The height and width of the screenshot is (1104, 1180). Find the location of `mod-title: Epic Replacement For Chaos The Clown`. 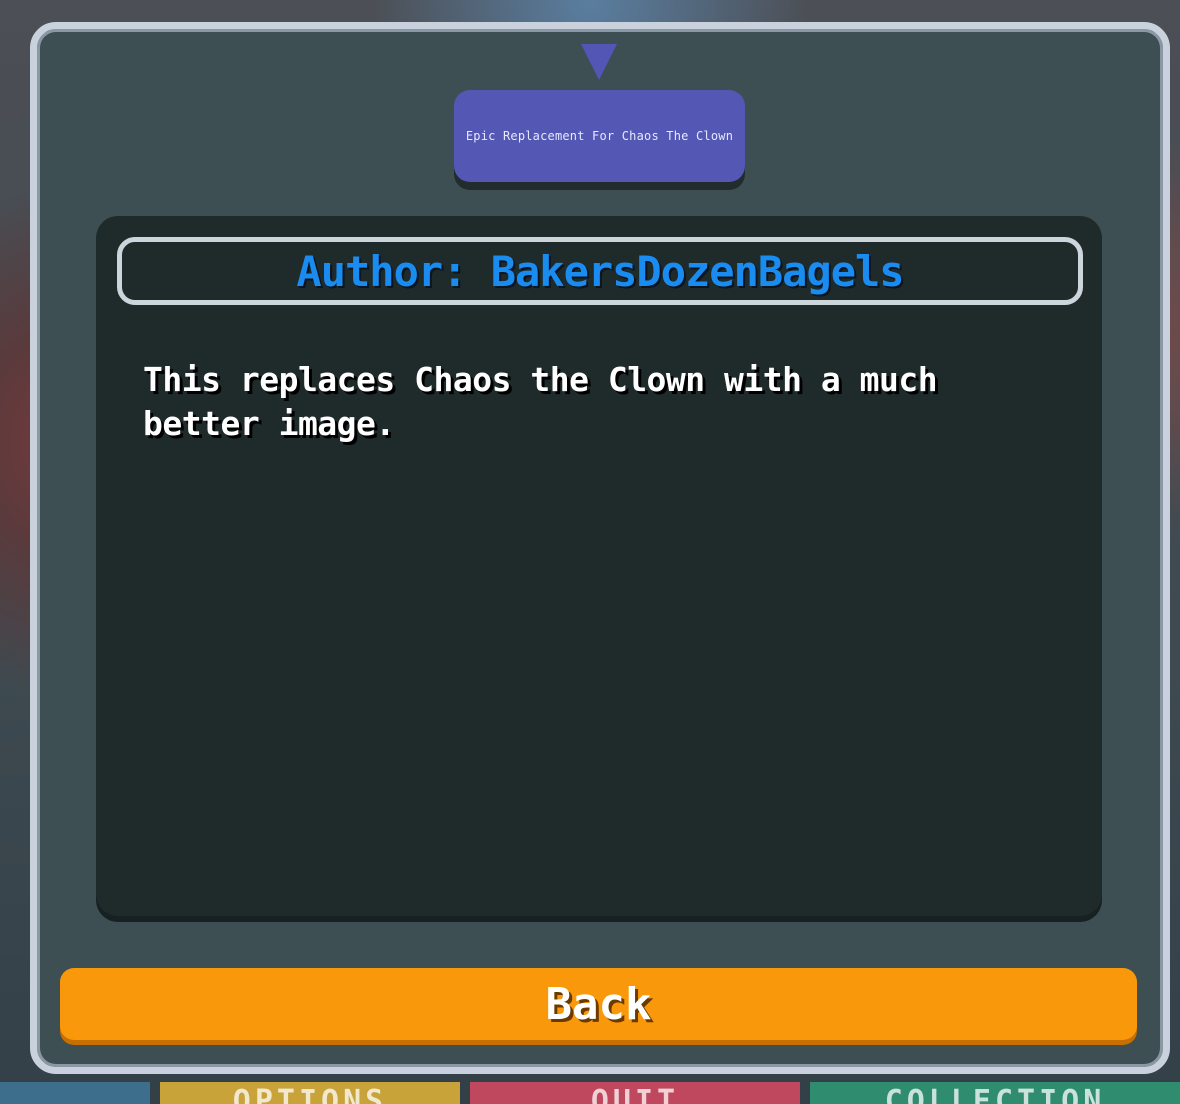

mod-title: Epic Replacement For Chaos The Clown is located at coordinates (599, 136).